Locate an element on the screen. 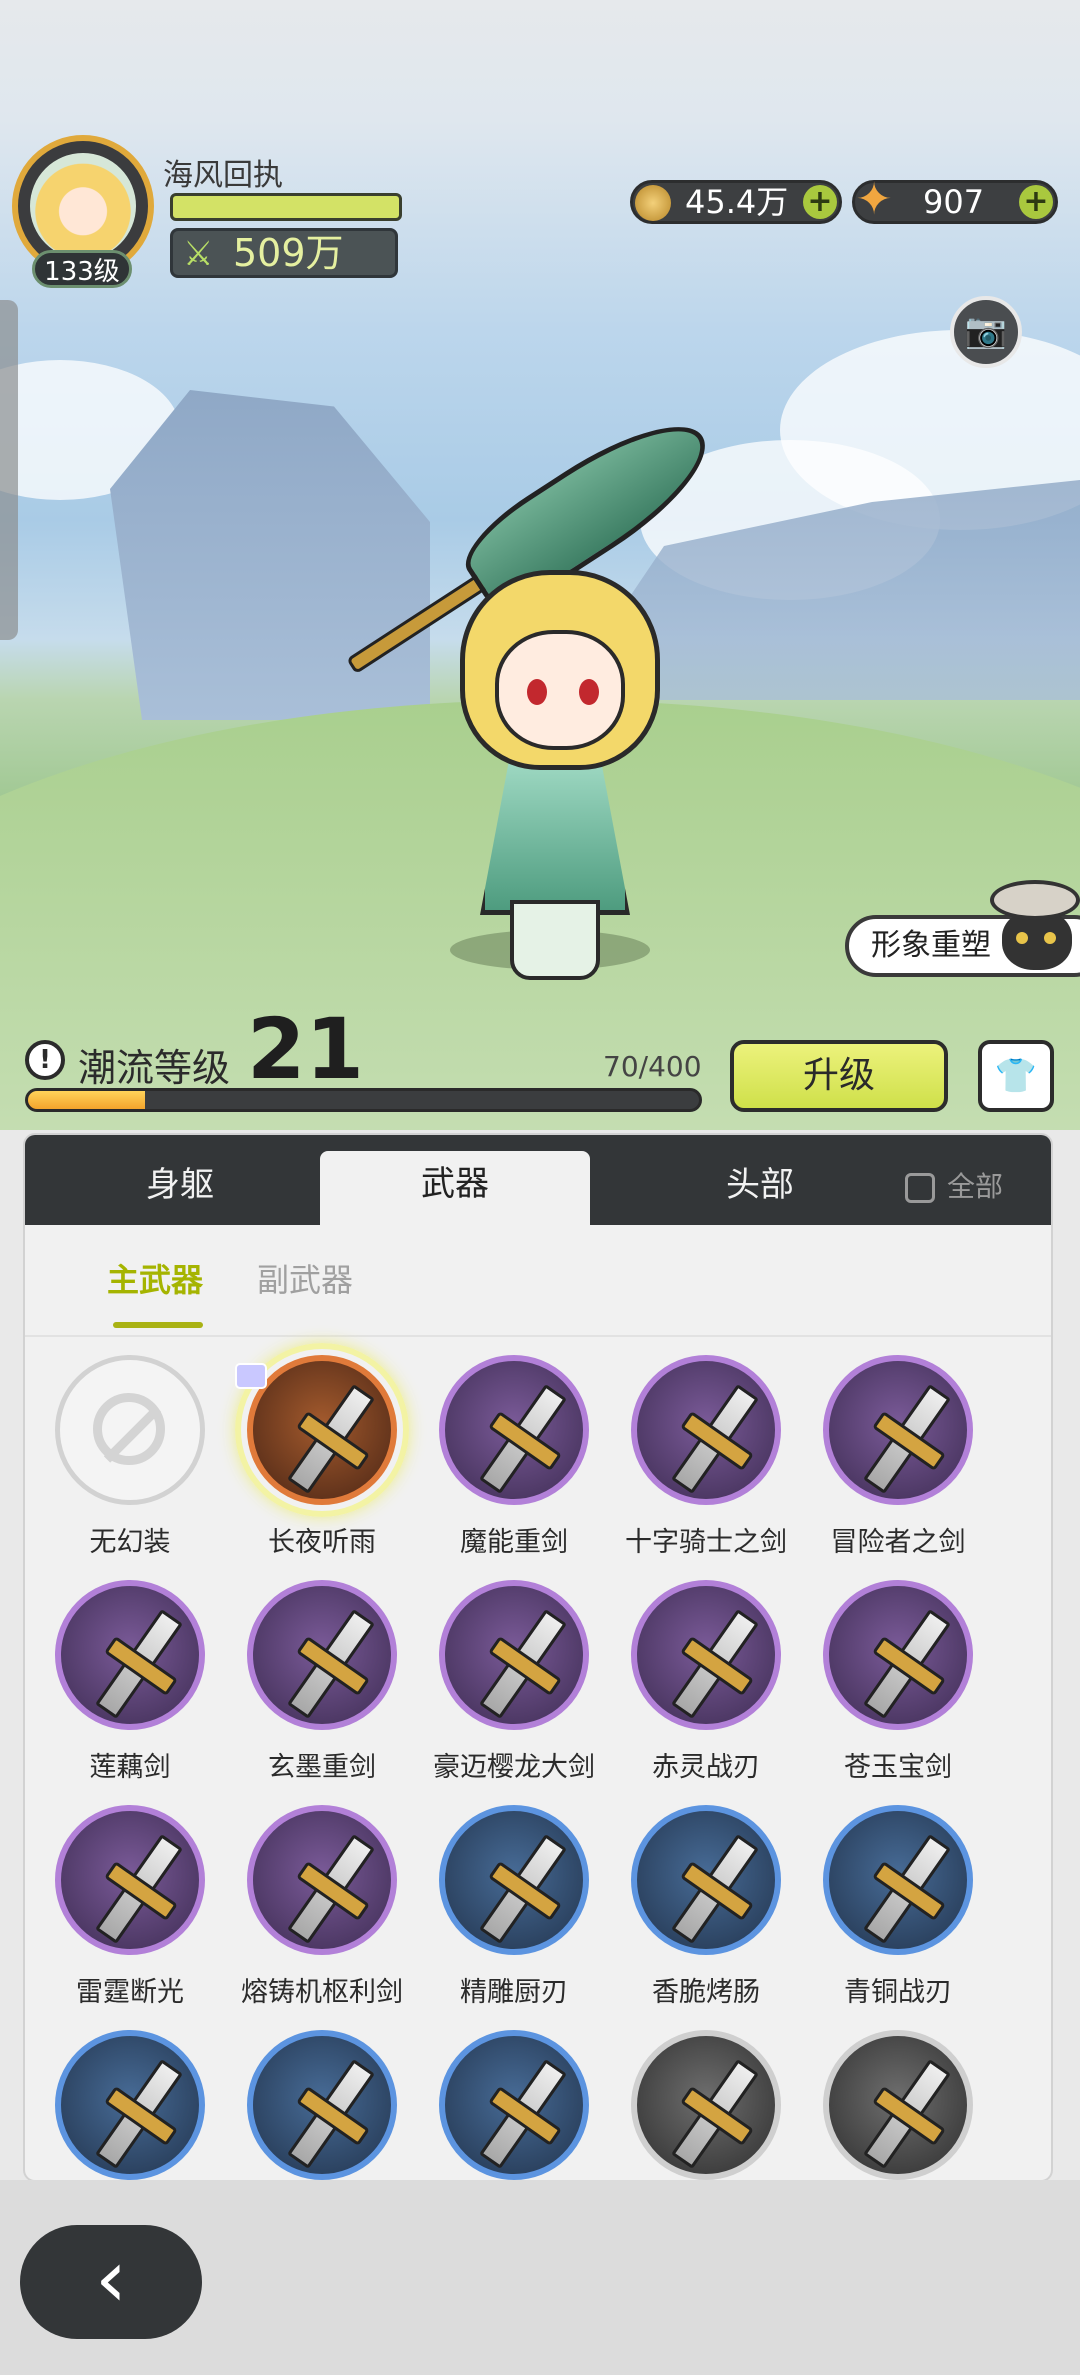 Image resolution: width=1080 pixels, height=2375 pixels. show-all-toggle: 全部 is located at coordinates (954, 1185).